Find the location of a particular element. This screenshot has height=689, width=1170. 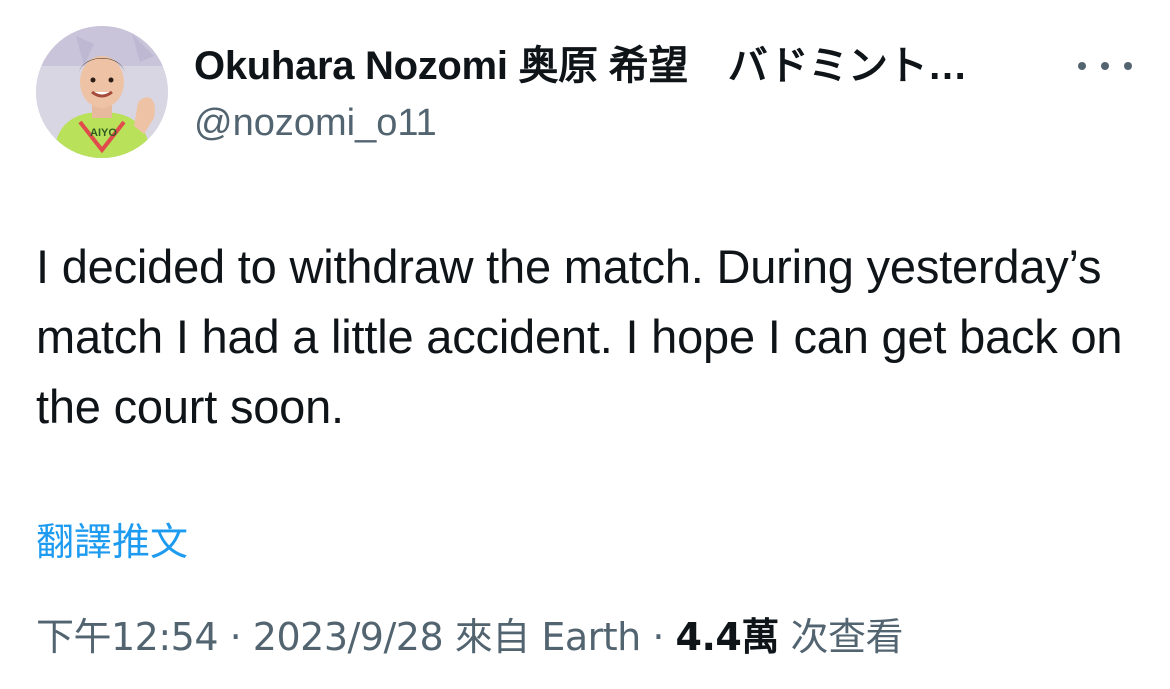

author-info: Okuhara Nozomi 奥原 希望 バドミント… @nozomi_o11 is located at coordinates (644, 94).